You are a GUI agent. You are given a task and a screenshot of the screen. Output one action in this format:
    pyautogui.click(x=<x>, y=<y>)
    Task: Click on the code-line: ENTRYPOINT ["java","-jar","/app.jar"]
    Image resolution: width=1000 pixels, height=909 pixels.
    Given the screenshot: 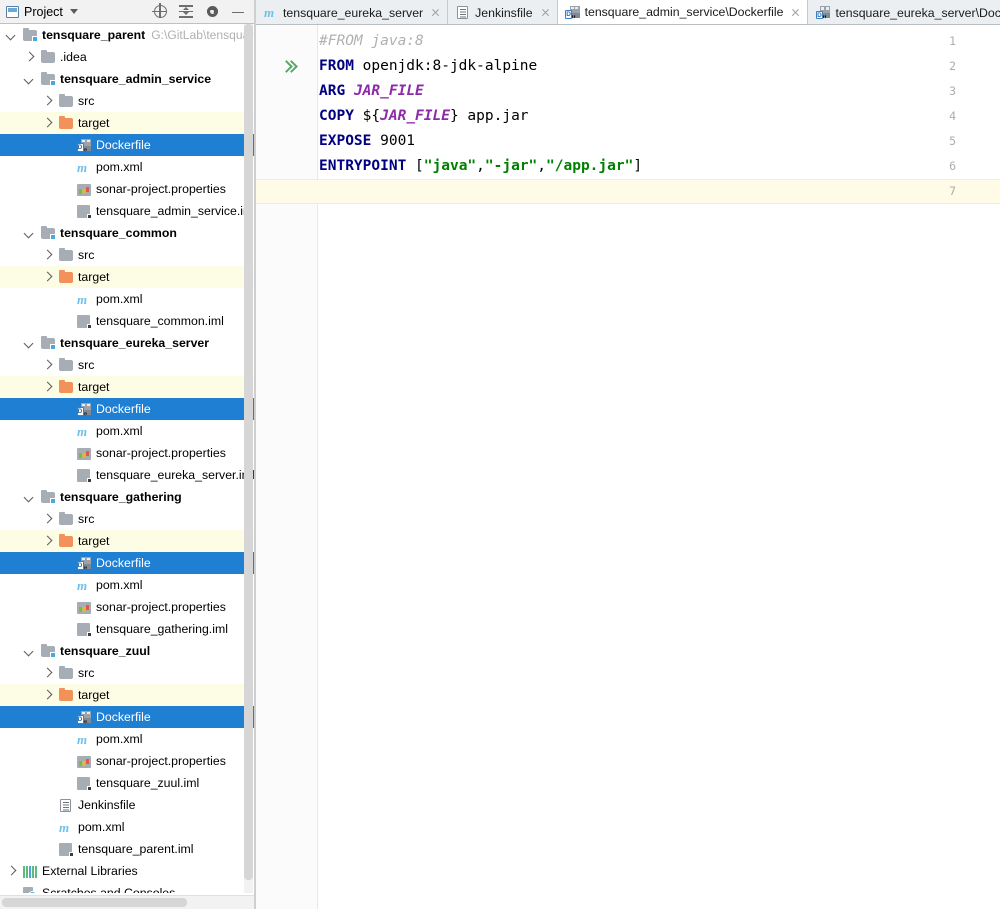 What is the action you would take?
    pyautogui.click(x=480, y=166)
    